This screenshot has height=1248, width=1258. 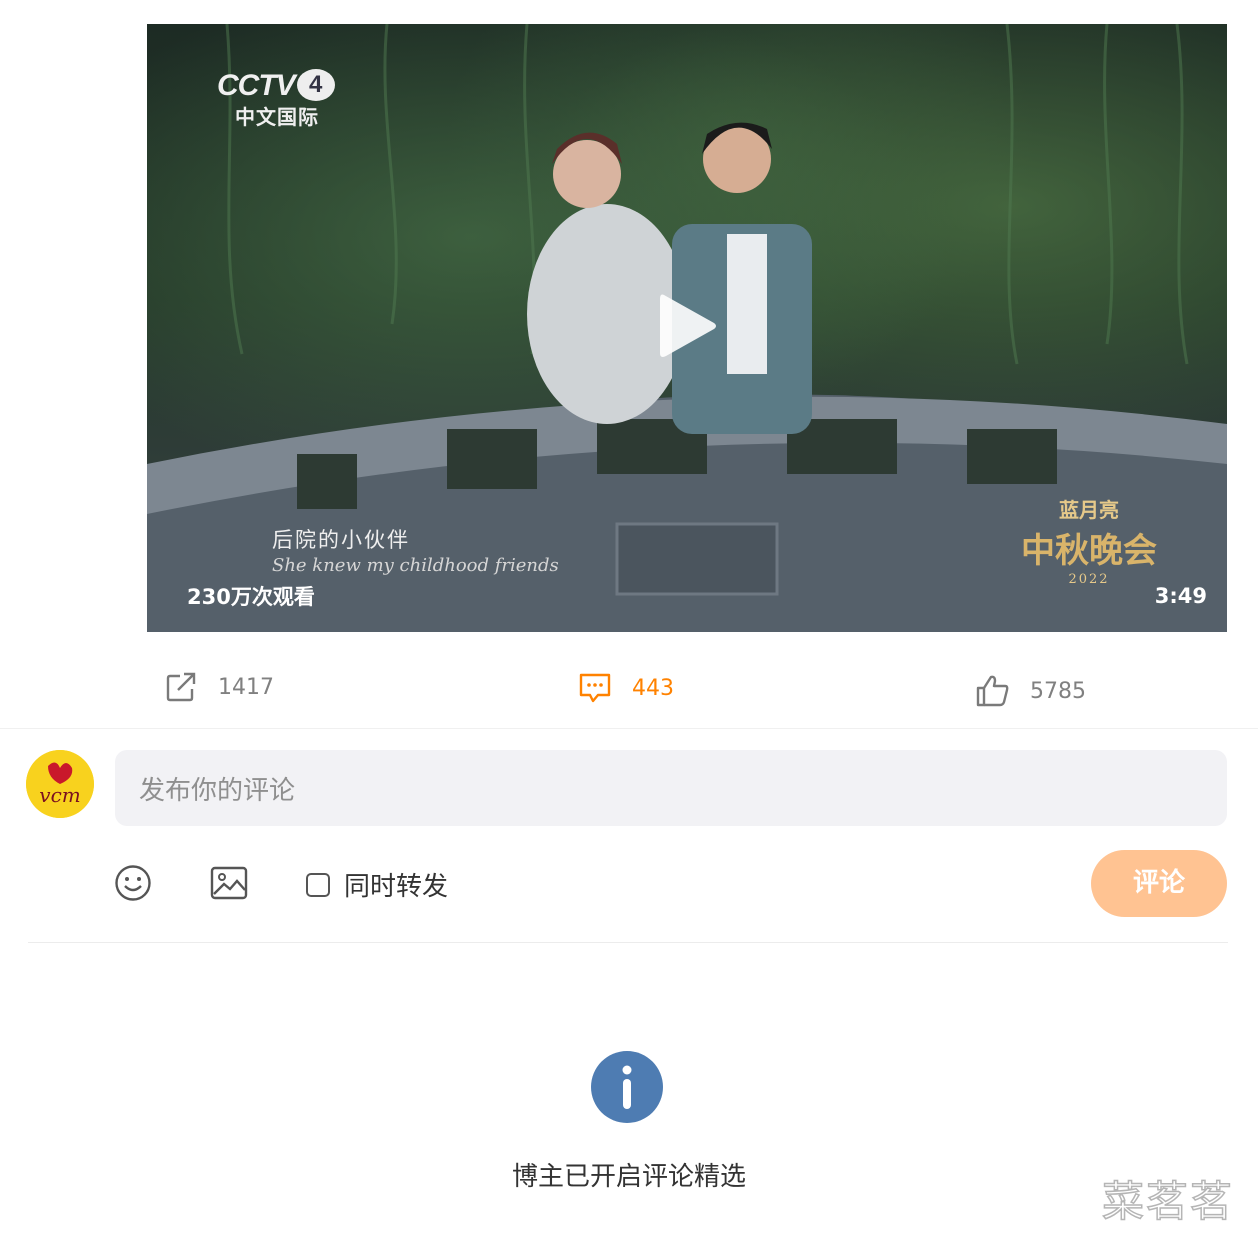 I want to click on image-icon, so click(x=229, y=883).